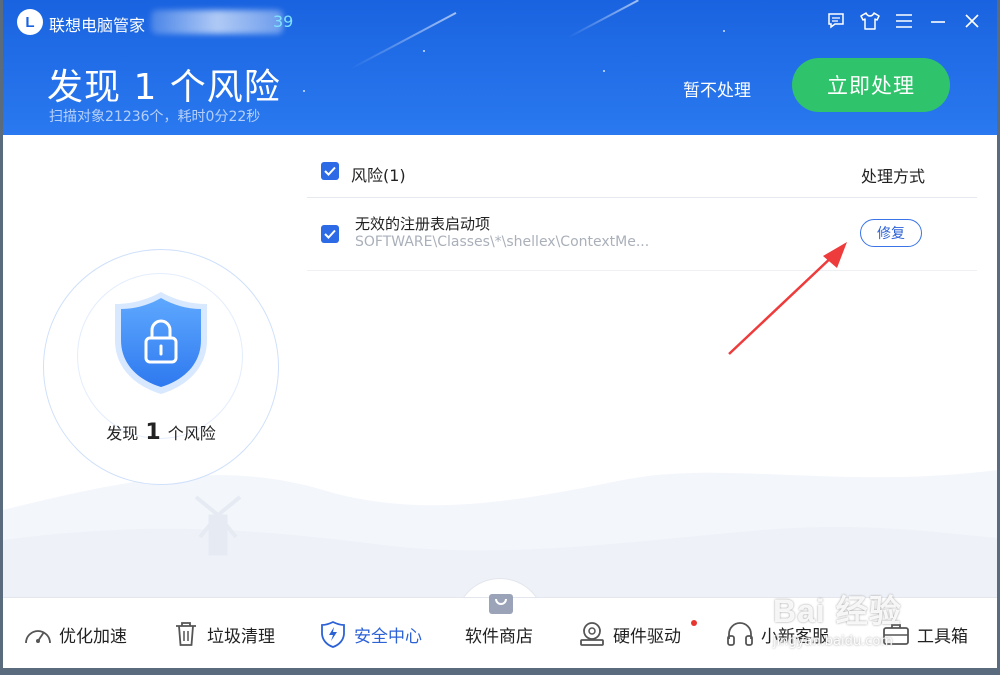 Image resolution: width=1000 pixels, height=675 pixels. Describe the element at coordinates (837, 611) in the screenshot. I see `baidu-watermark: Bai 经验` at that location.